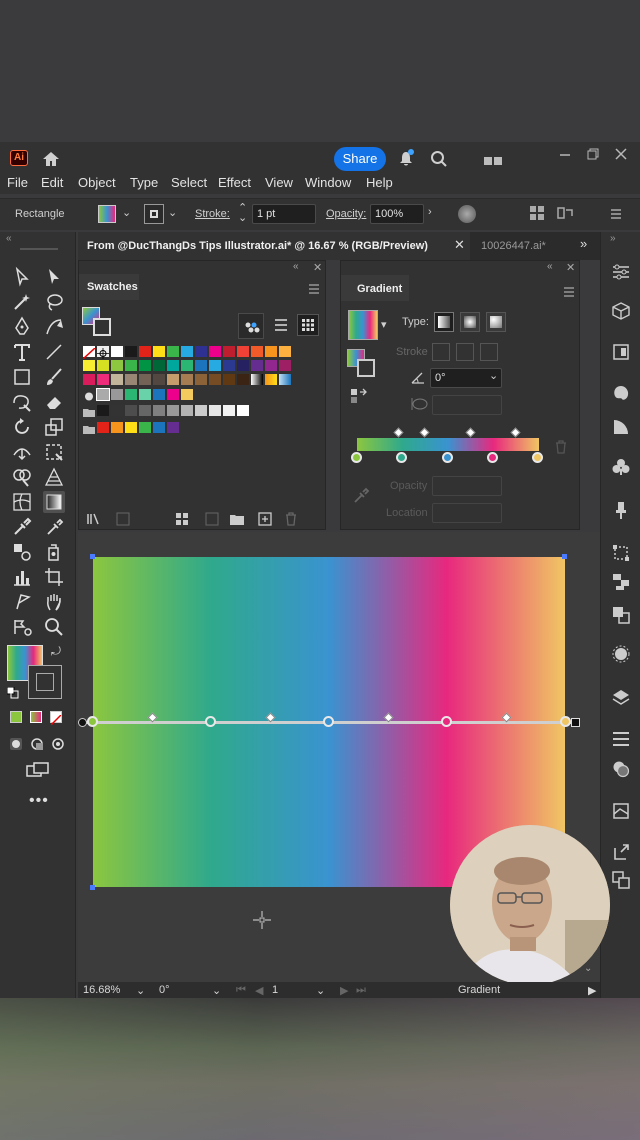 The width and height of the screenshot is (640, 1140). Describe the element at coordinates (308, 325) in the screenshot. I see `thumbnail-view-icon` at that location.